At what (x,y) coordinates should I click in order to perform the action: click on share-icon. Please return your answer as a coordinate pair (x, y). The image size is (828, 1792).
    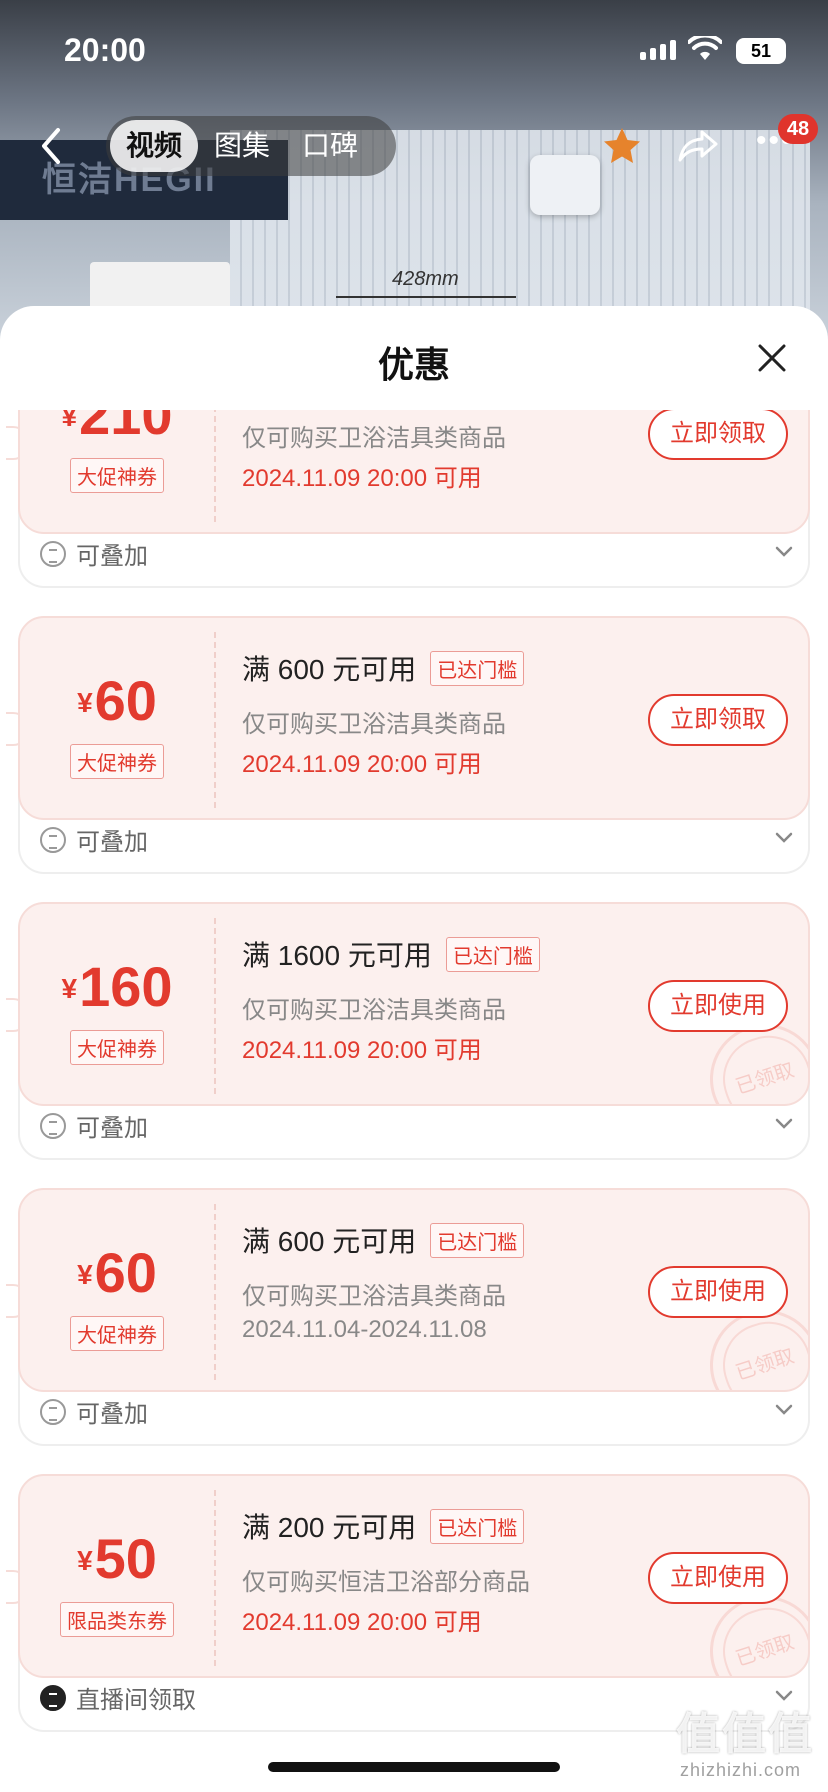
    Looking at the image, I should click on (698, 146).